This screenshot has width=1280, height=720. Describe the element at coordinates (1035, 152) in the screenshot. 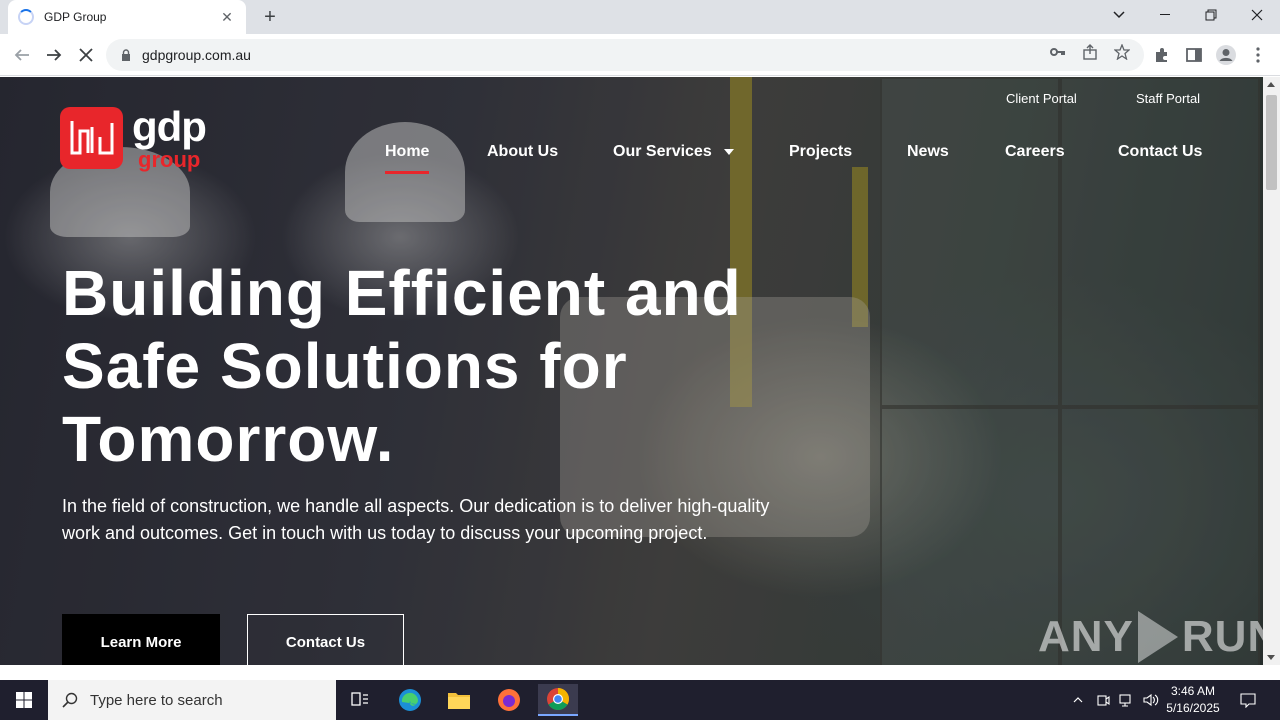

I see `nav-careers: Careers` at that location.